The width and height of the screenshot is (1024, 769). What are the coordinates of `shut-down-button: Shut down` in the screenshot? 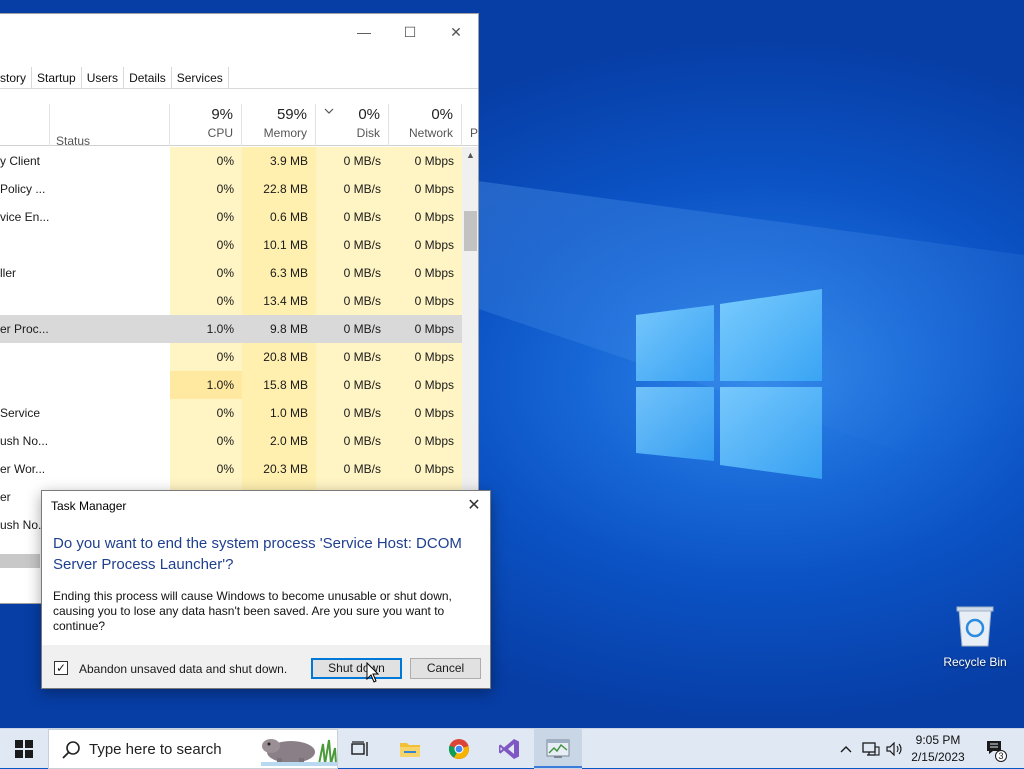 It's located at (356, 668).